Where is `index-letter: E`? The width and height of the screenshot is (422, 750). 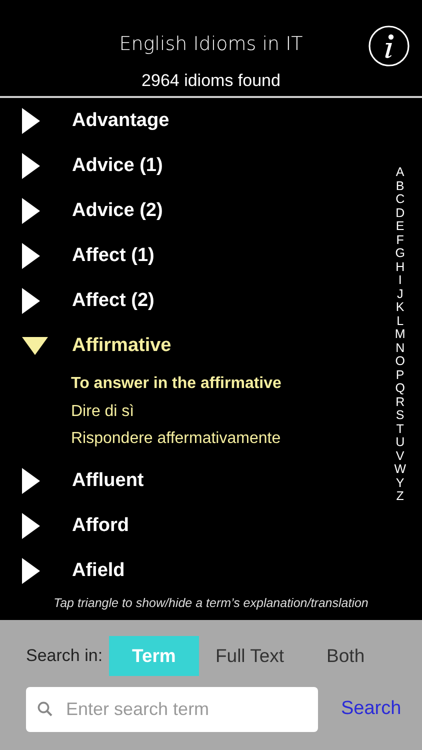
index-letter: E is located at coordinates (400, 227).